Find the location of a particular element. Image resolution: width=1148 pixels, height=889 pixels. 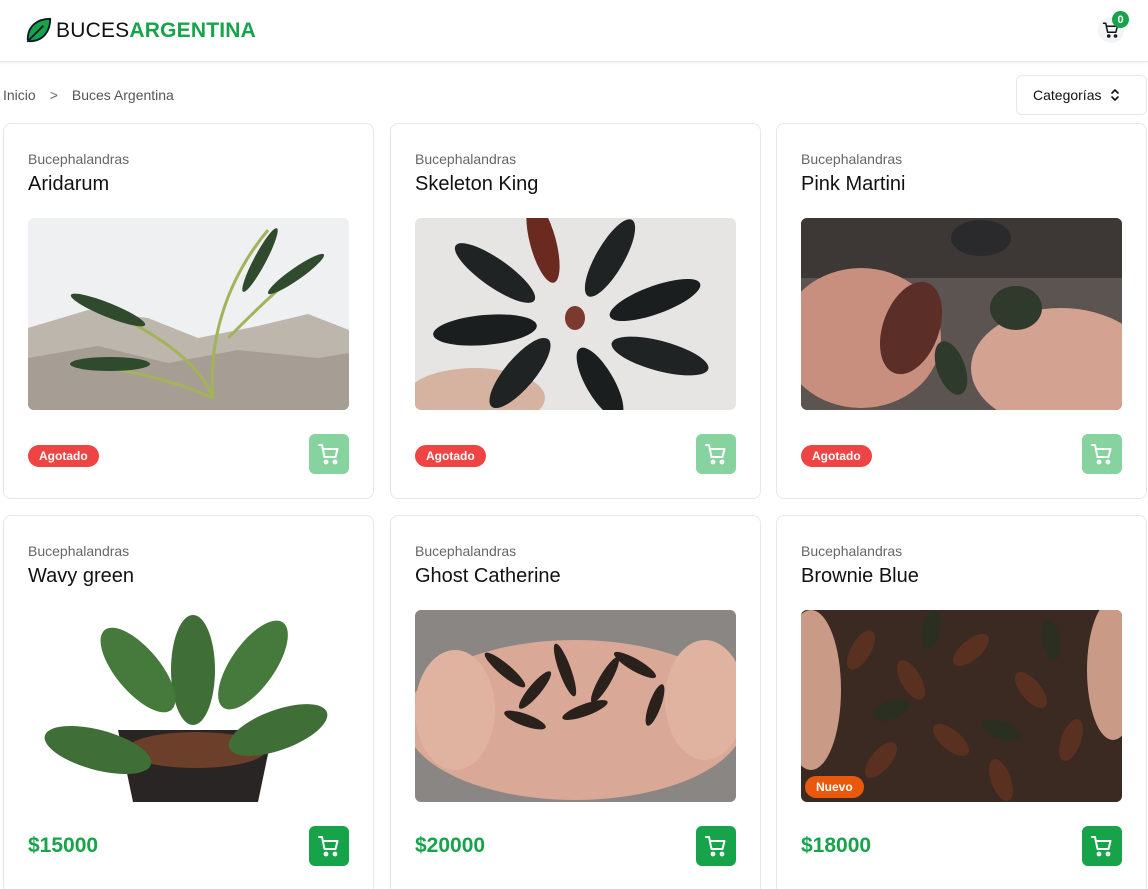

product-card: Bucephalandras Aridarum Agotado is located at coordinates (188, 311).